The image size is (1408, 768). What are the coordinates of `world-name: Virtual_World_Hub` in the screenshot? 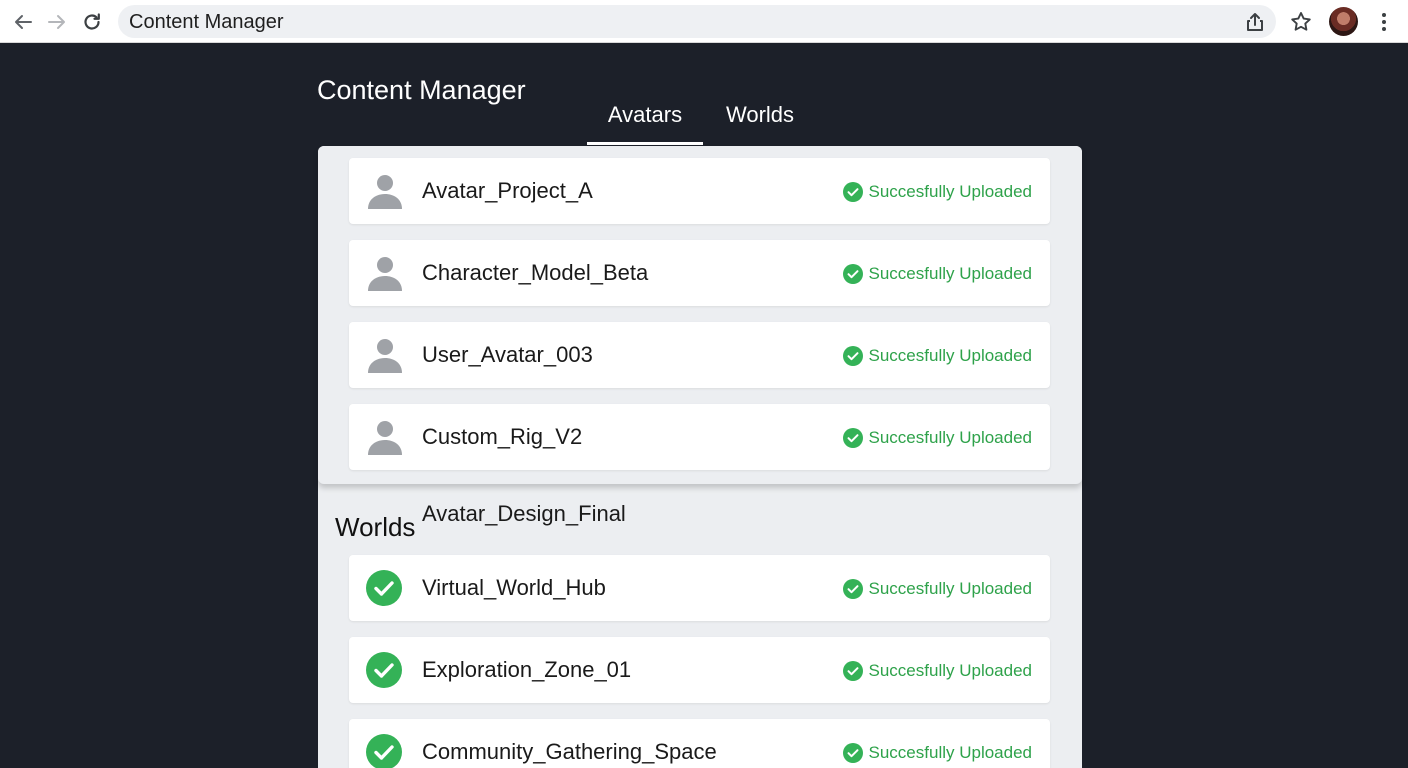 It's located at (514, 587).